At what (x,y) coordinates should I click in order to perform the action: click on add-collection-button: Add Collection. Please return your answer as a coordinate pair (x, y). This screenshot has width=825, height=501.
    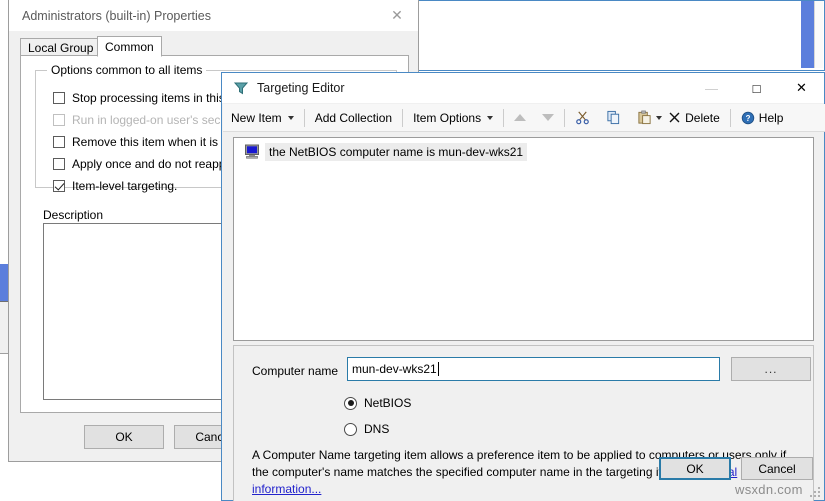
    Looking at the image, I should click on (353, 118).